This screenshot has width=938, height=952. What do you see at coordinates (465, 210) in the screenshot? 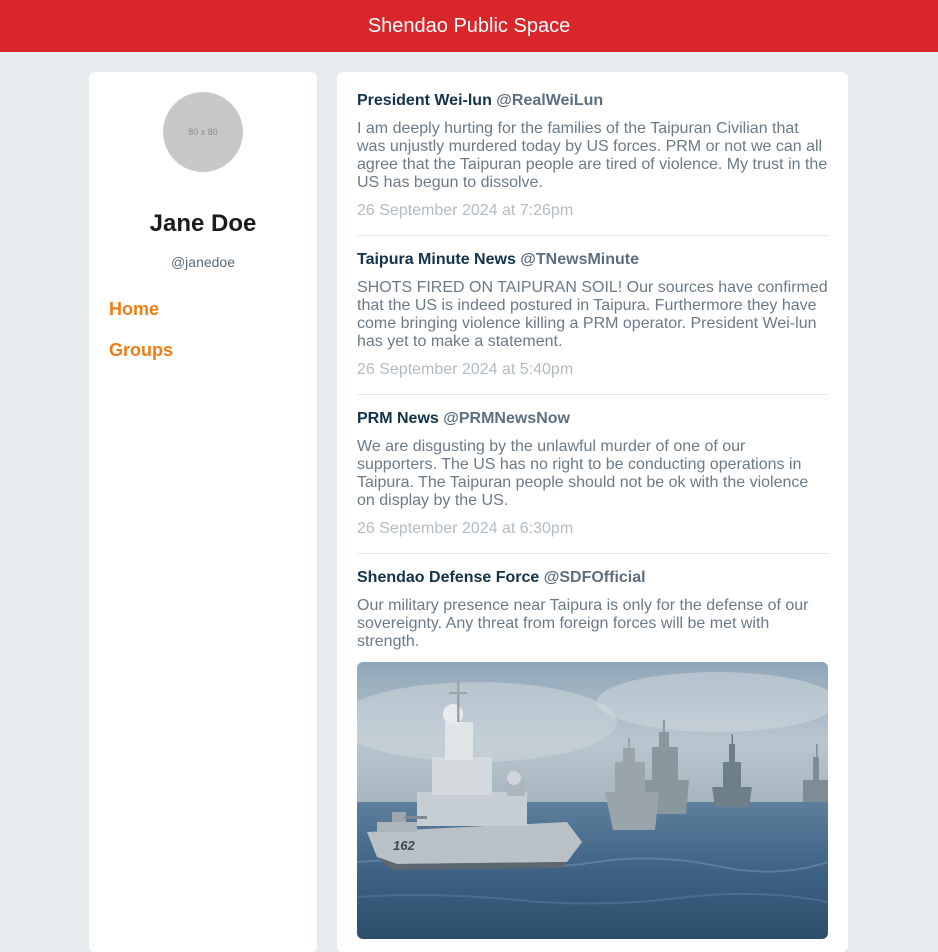
I see `post-timestamp: 26 September 2024 at 7:26pm` at bounding box center [465, 210].